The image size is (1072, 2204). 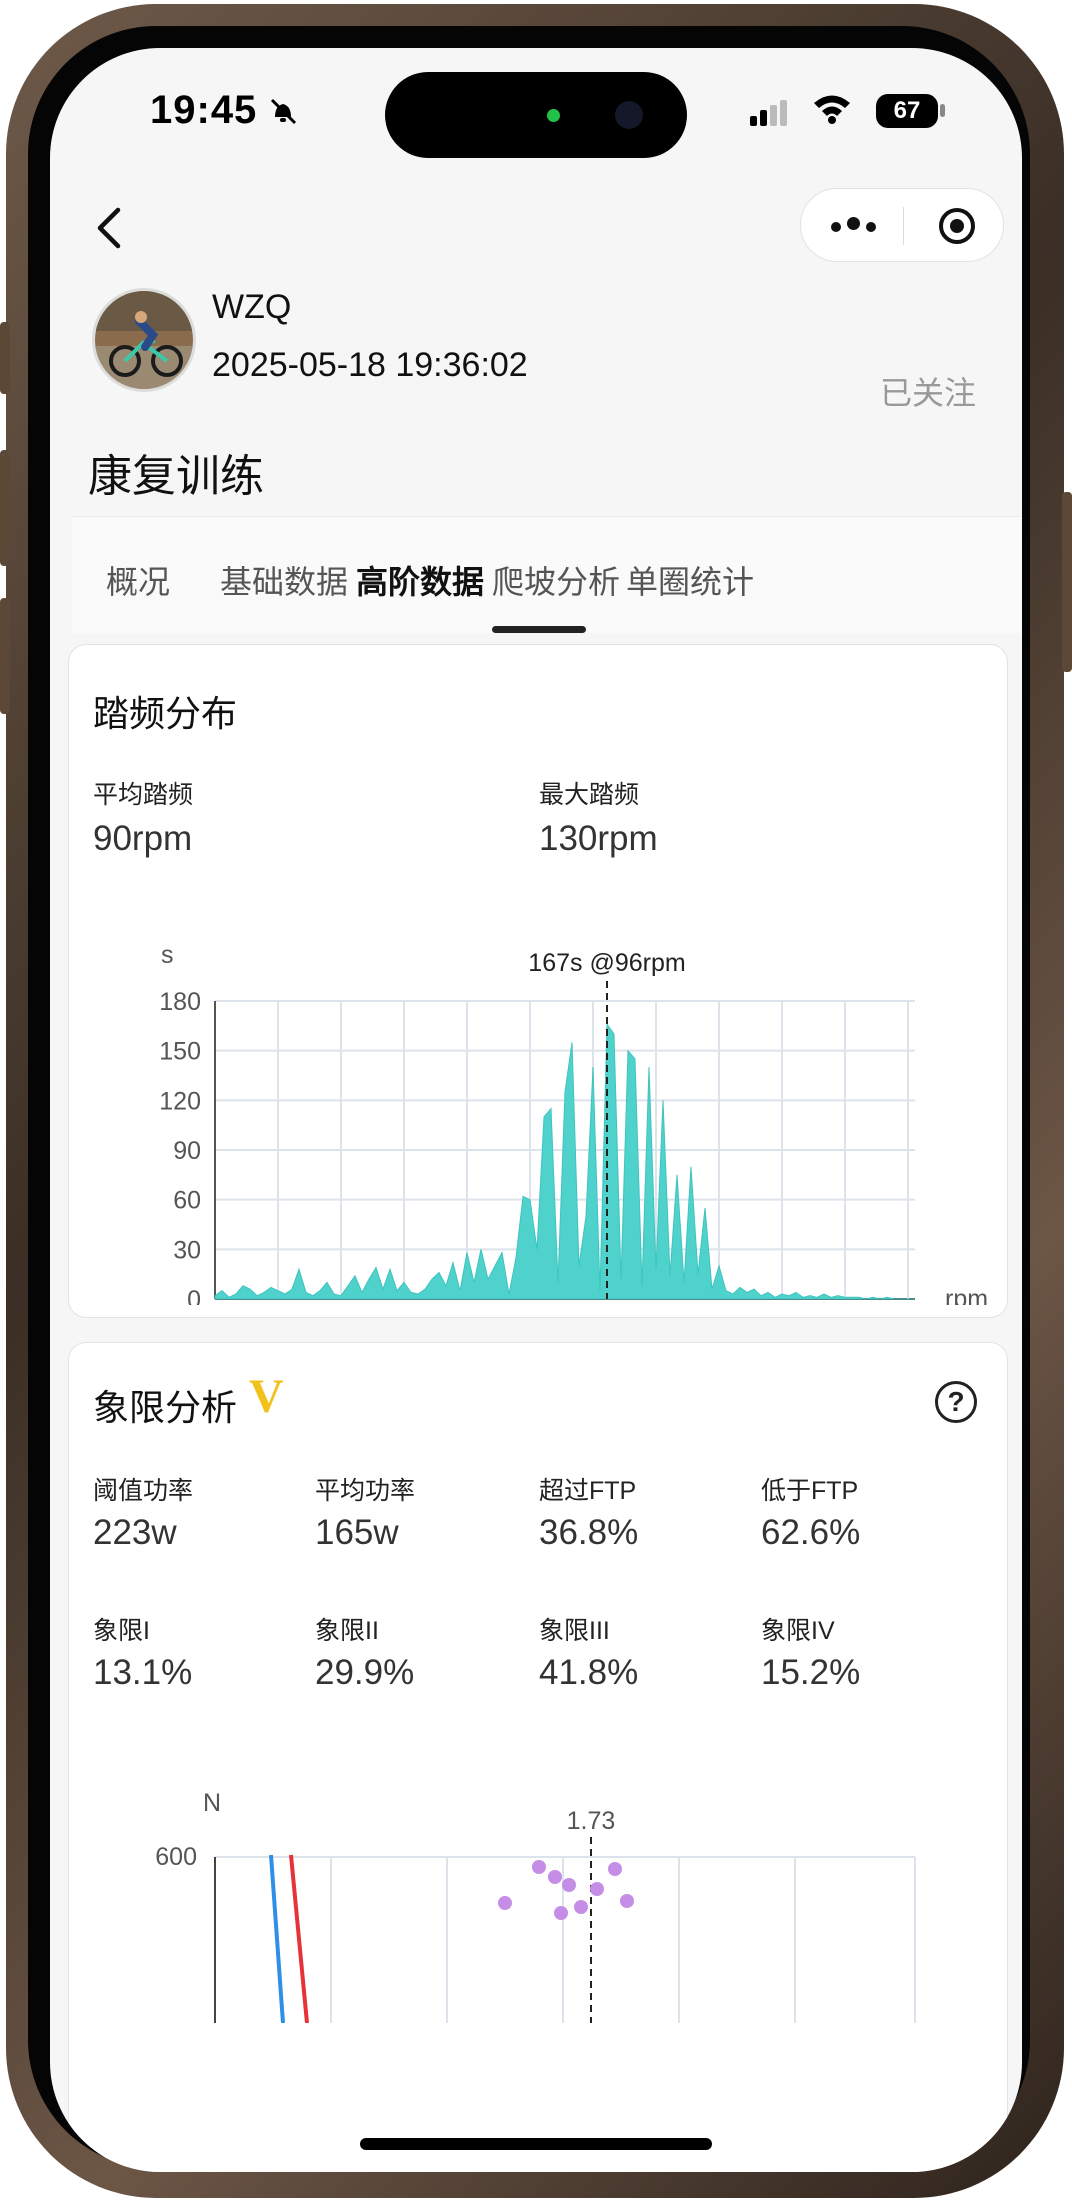 What do you see at coordinates (811, 1672) in the screenshot?
I see `quadrant-4-value: 15.2%` at bounding box center [811, 1672].